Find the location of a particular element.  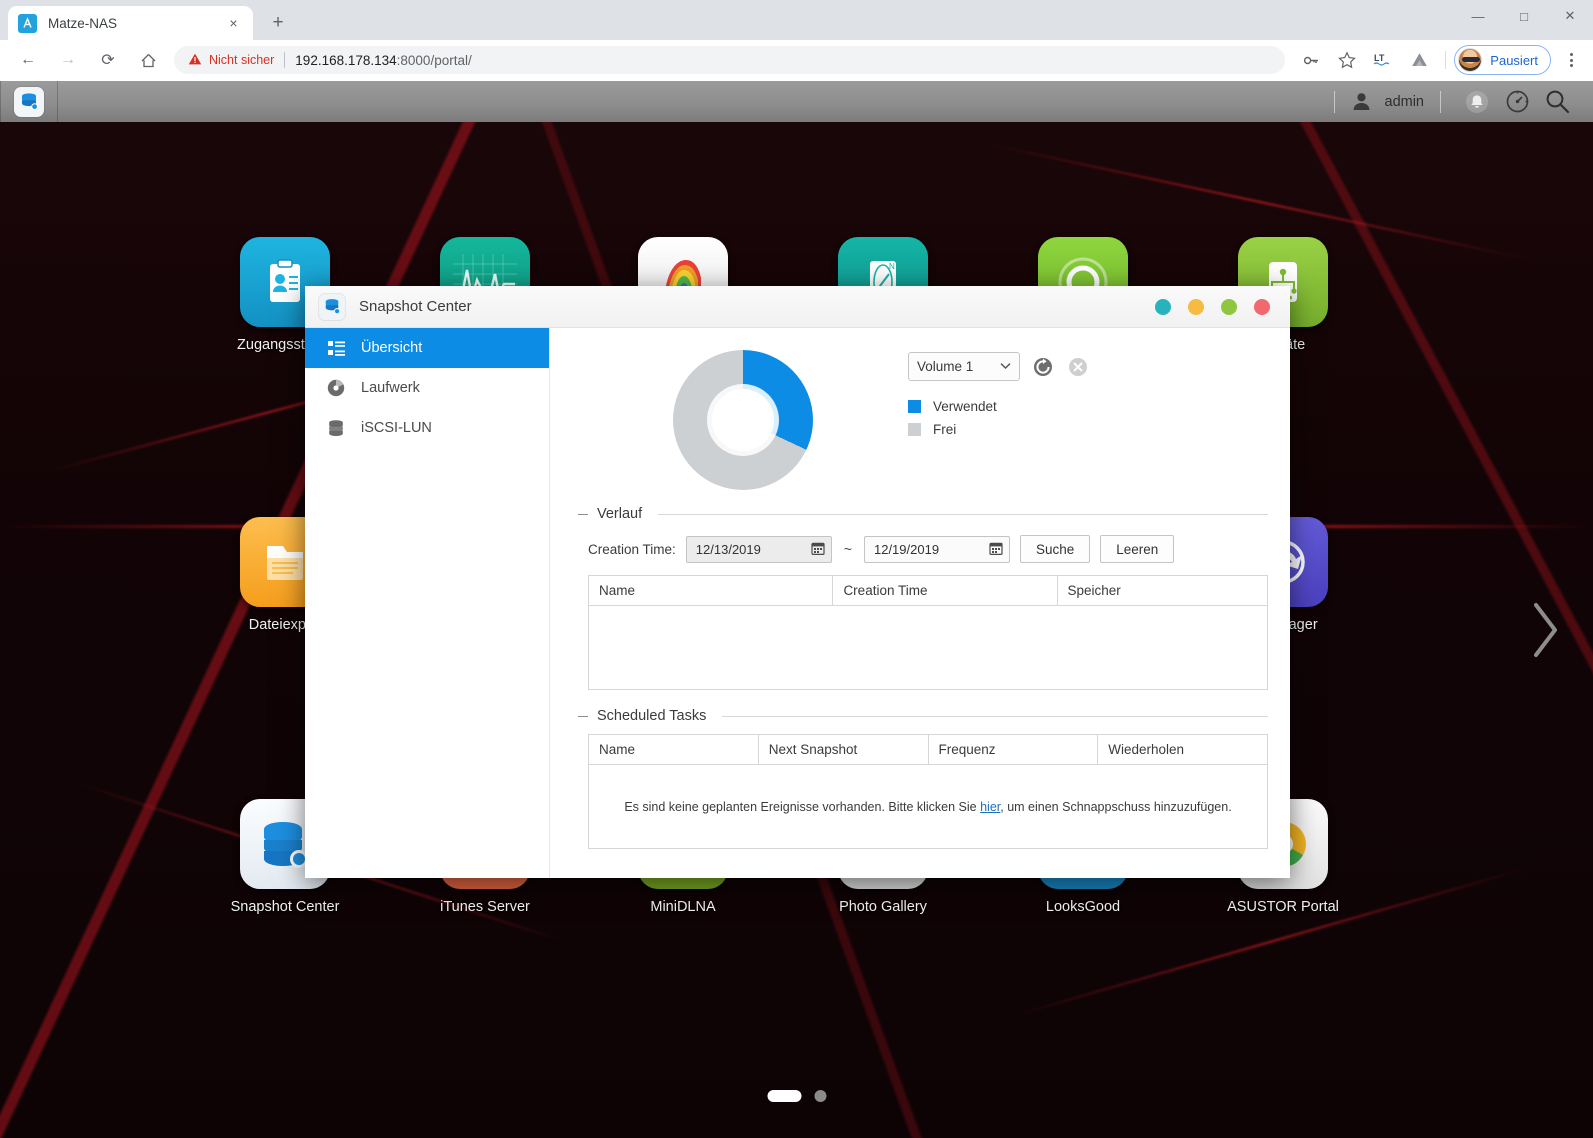

url-text: 192.168.178.134:8000/portal/ is located at coordinates (383, 60).